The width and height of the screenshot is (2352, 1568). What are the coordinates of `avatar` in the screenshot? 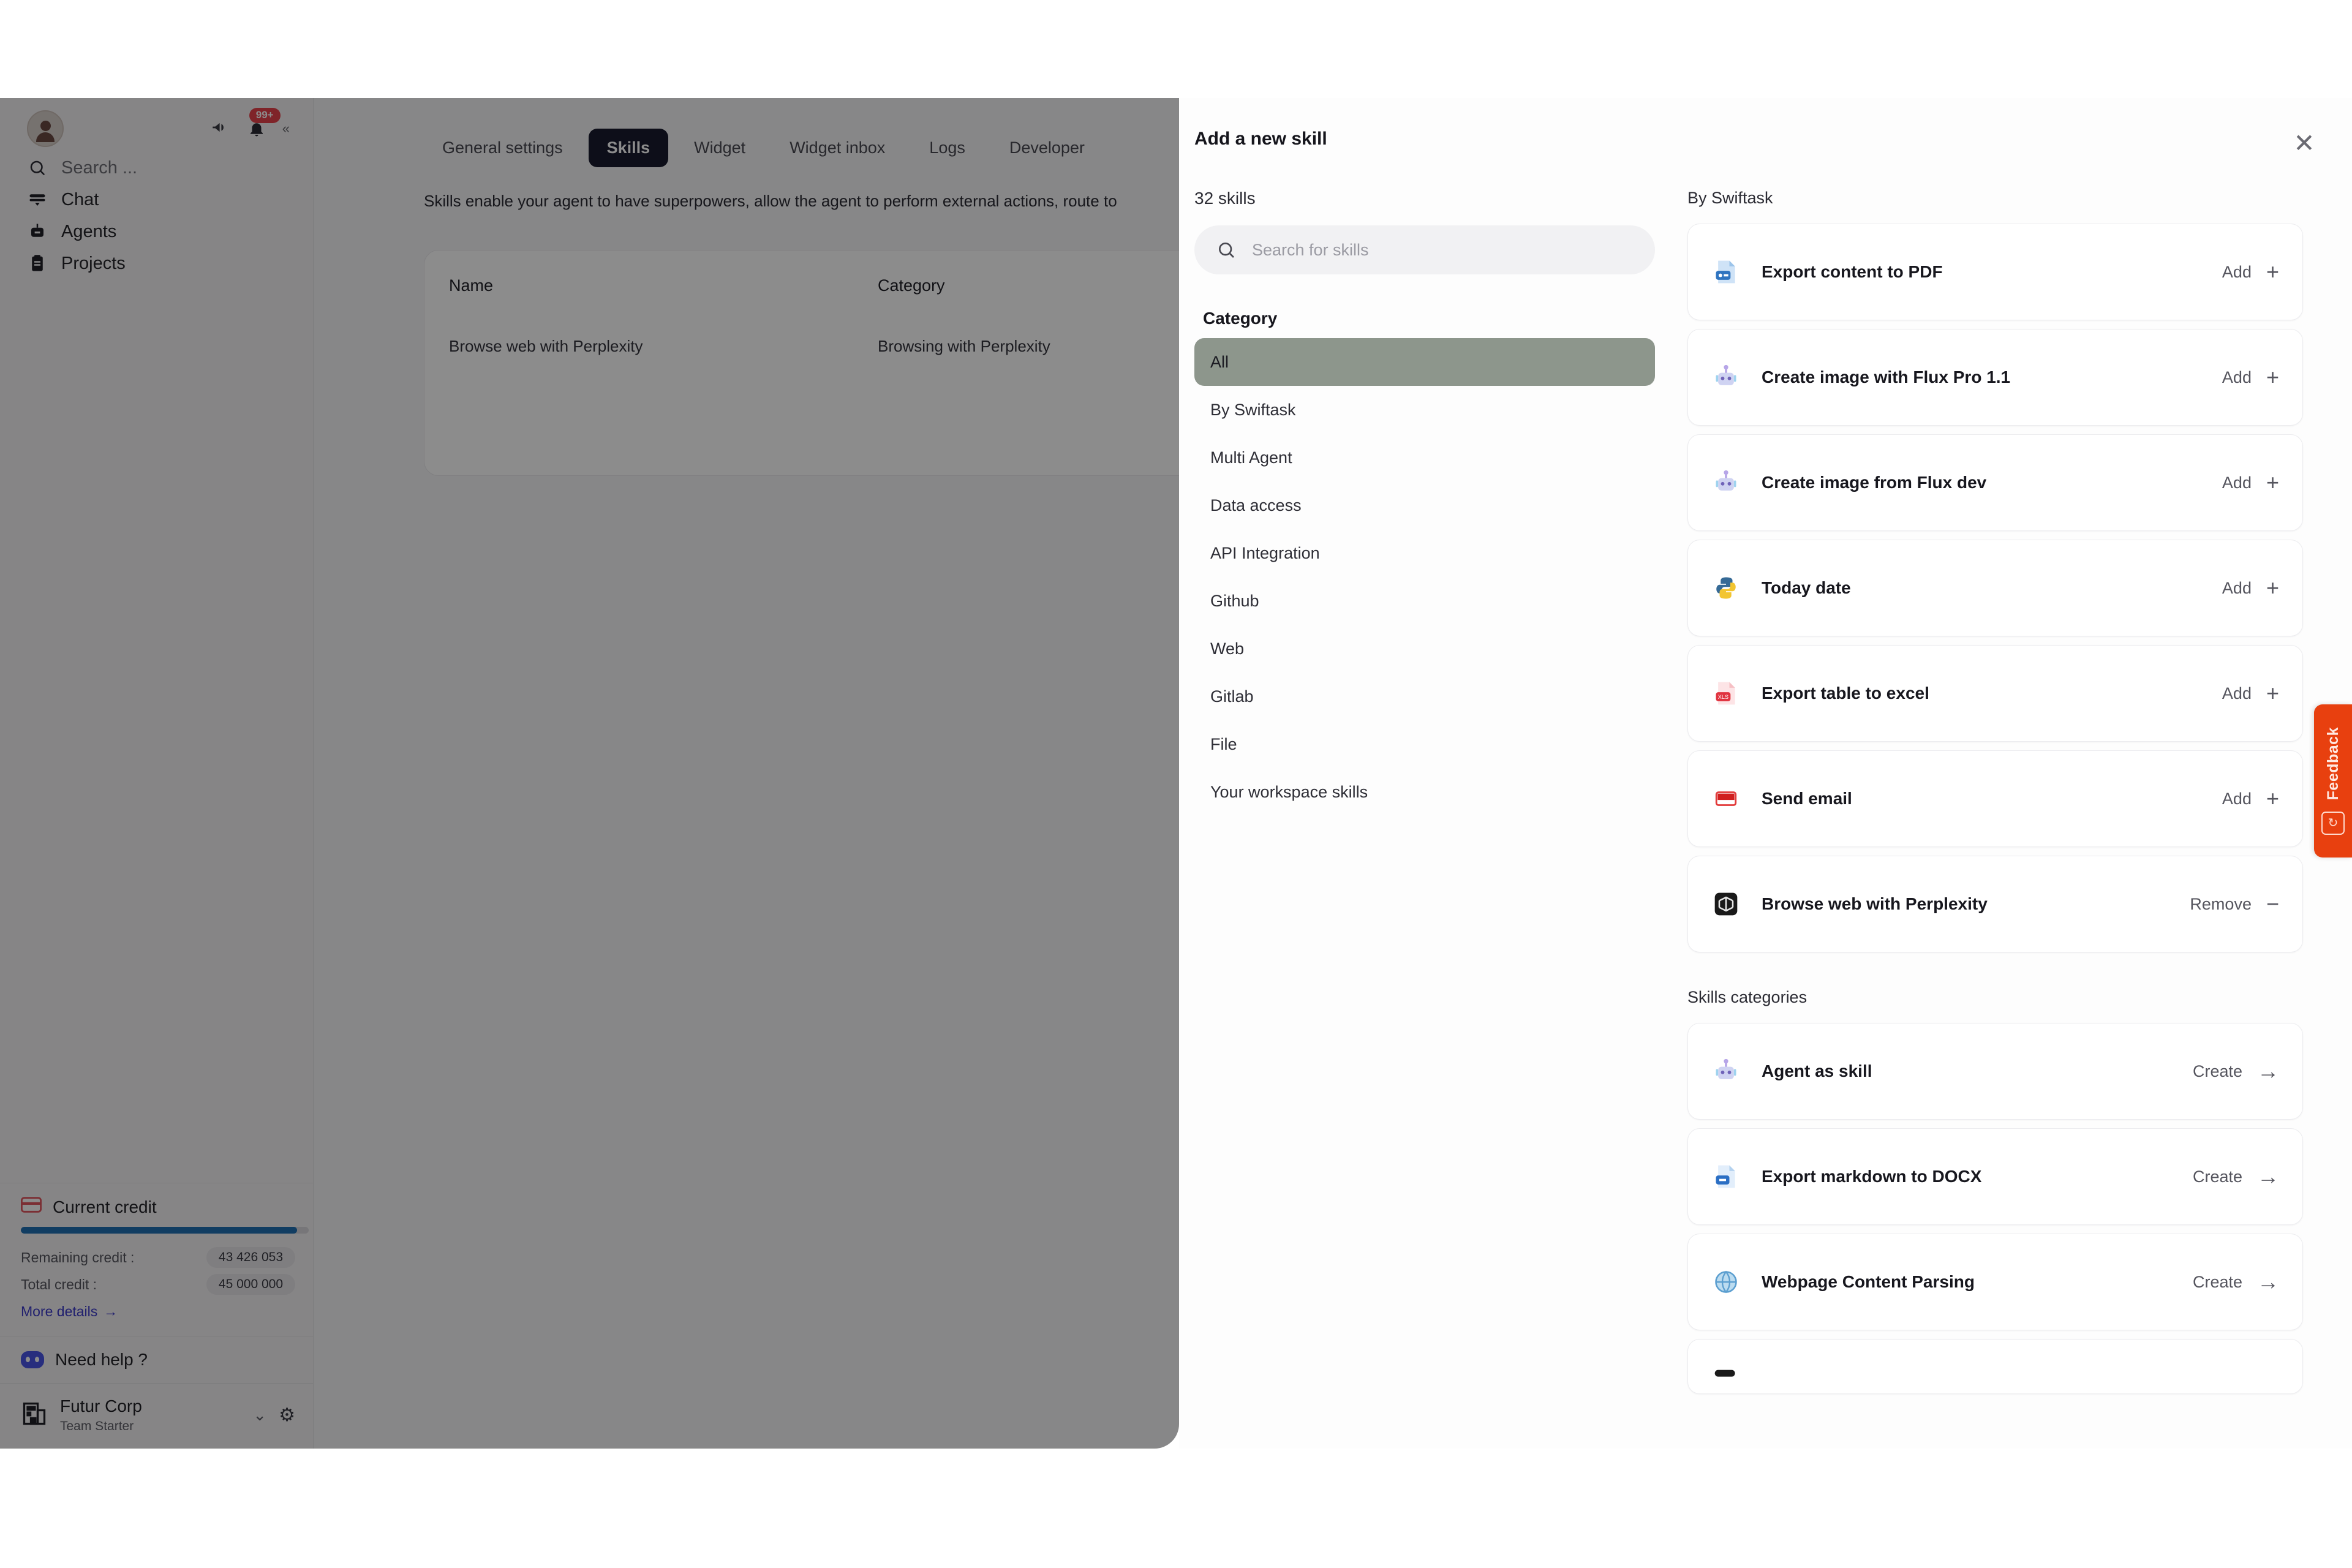 It's located at (46, 129).